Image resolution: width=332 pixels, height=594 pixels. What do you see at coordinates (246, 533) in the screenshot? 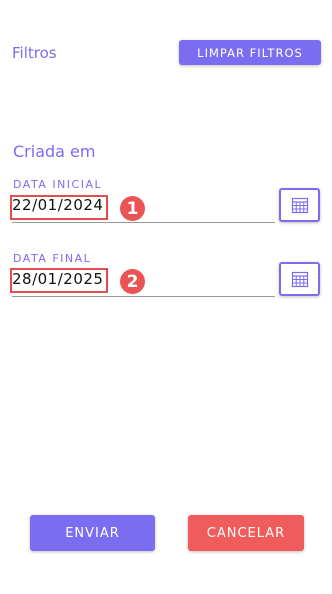
I see `cancel-button: CANCELAR` at bounding box center [246, 533].